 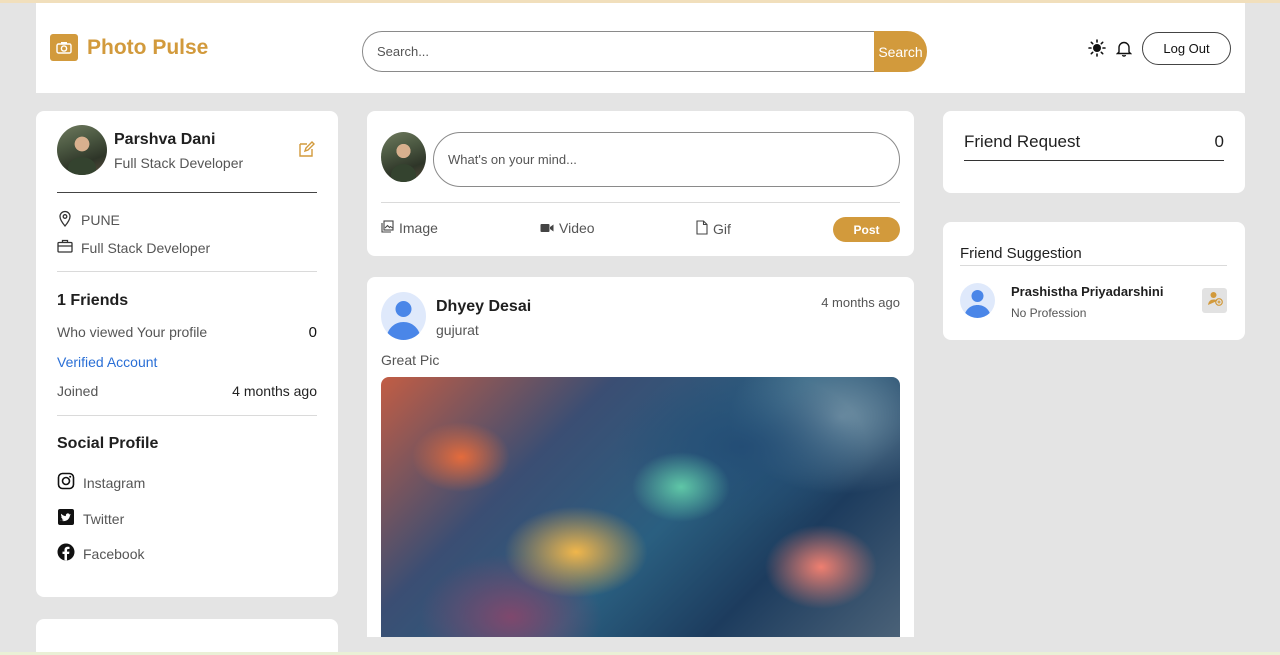 I want to click on action-label: Video, so click(x=577, y=228).